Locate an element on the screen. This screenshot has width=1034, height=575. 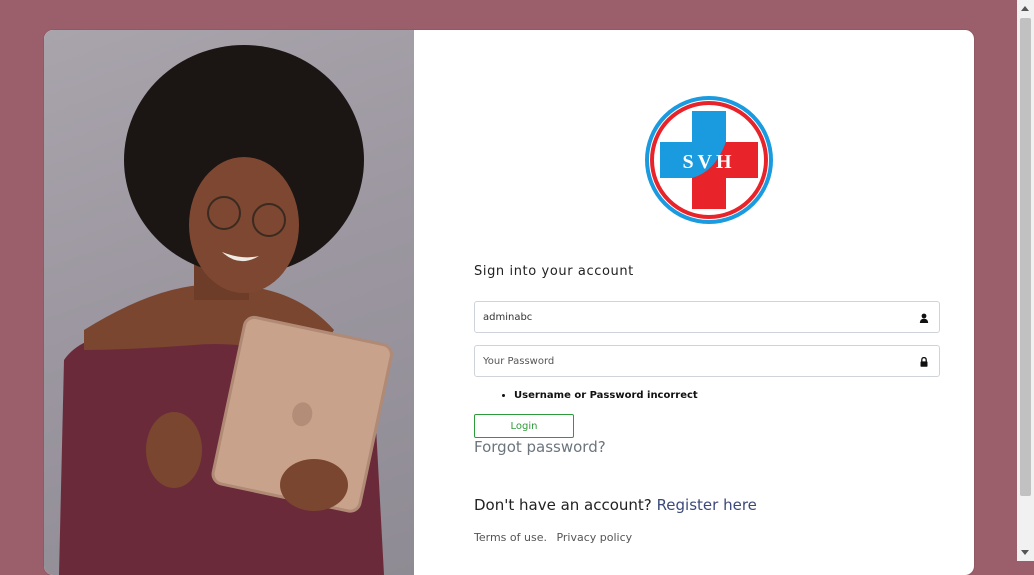
page-title: Sign into your account is located at coordinates (554, 271).